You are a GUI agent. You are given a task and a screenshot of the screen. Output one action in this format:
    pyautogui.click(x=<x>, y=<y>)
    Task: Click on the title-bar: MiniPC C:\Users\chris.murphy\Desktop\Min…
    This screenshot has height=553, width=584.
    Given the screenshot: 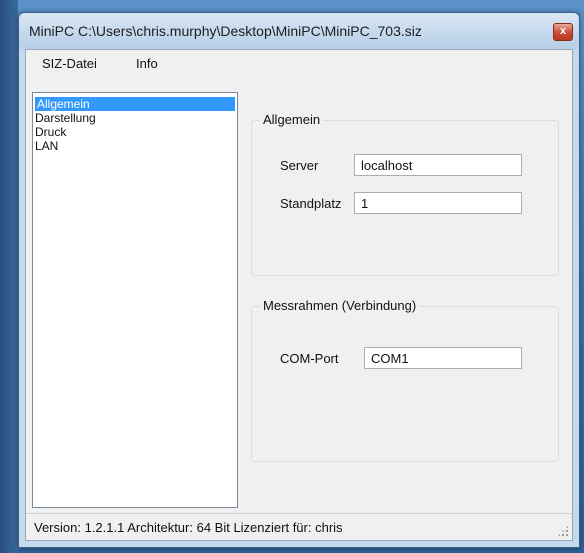 What is the action you would take?
    pyautogui.click(x=299, y=31)
    